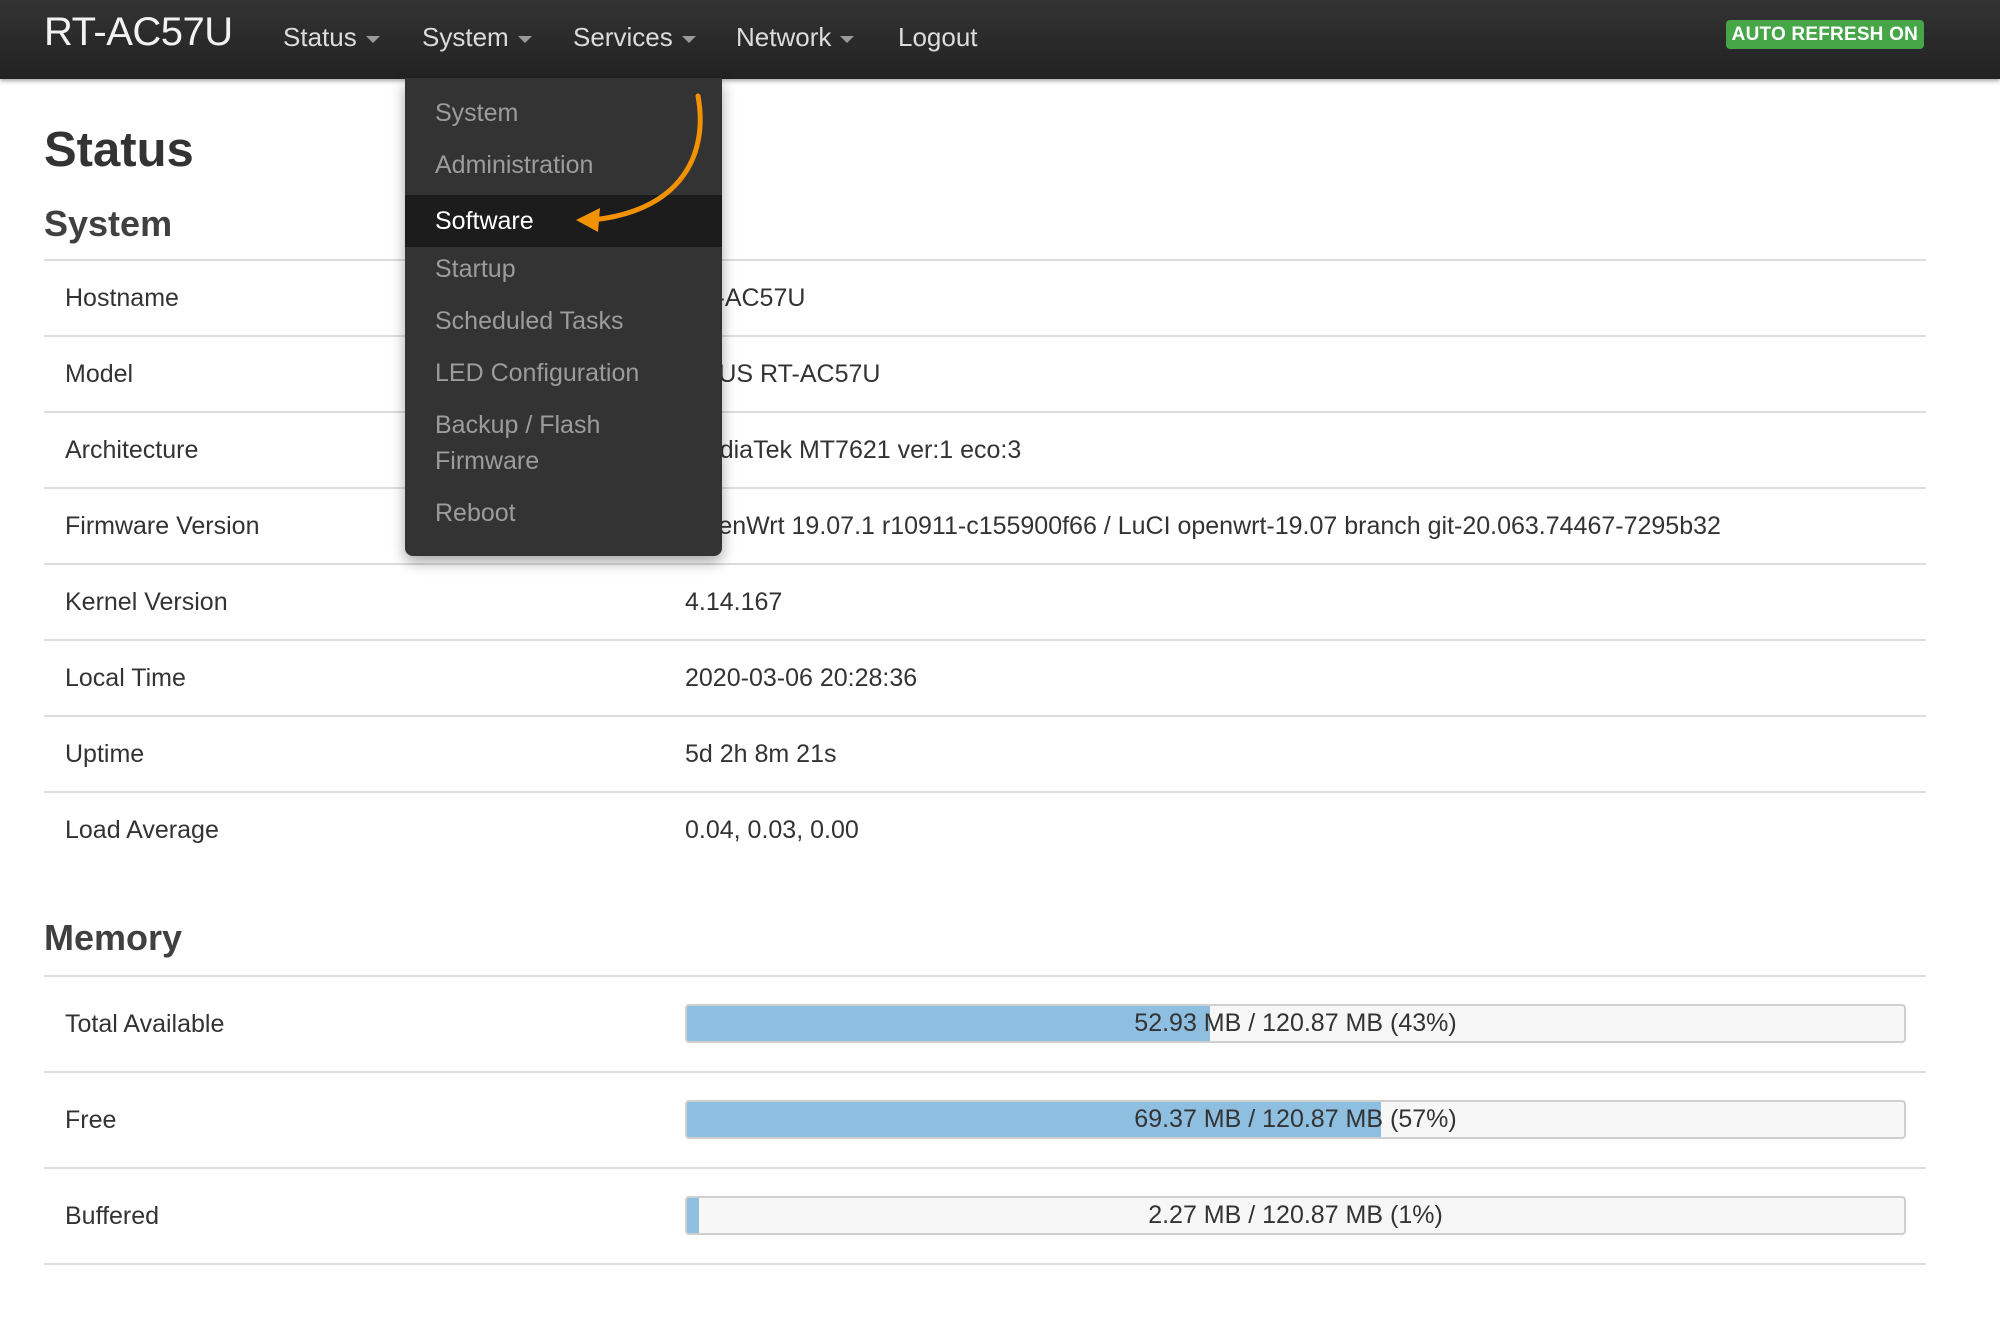  Describe the element at coordinates (138, 32) in the screenshot. I see `brand-logo: RT-AC57U` at that location.